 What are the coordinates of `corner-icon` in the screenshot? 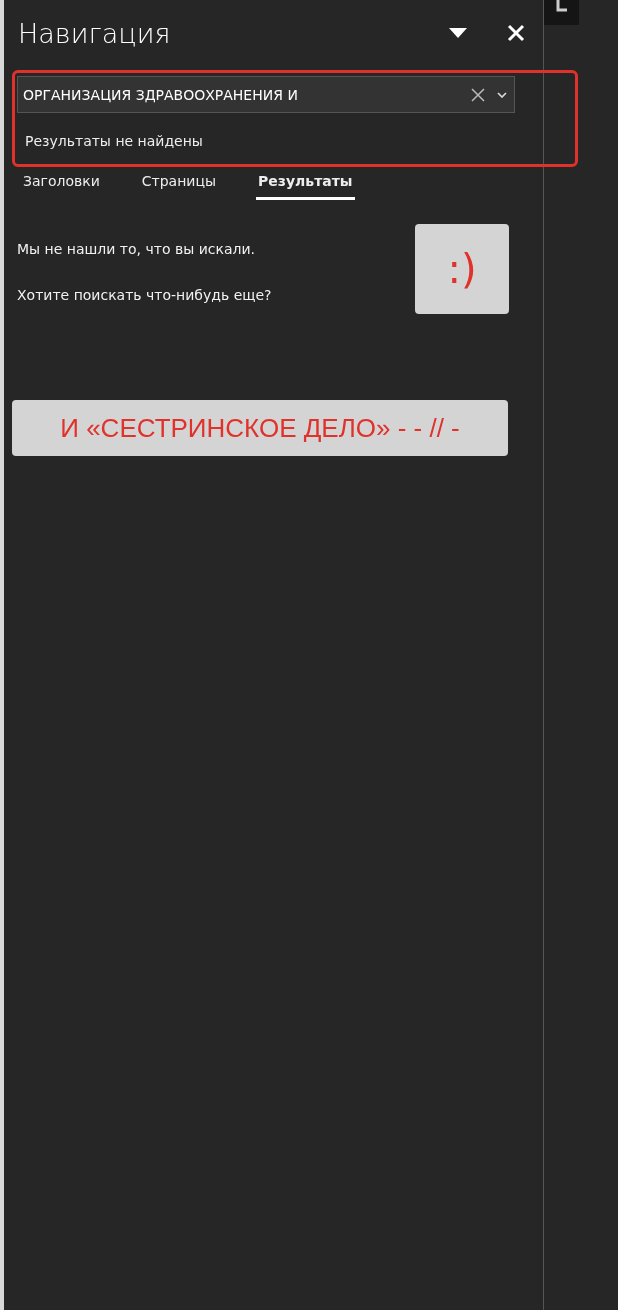 It's located at (561, 12).